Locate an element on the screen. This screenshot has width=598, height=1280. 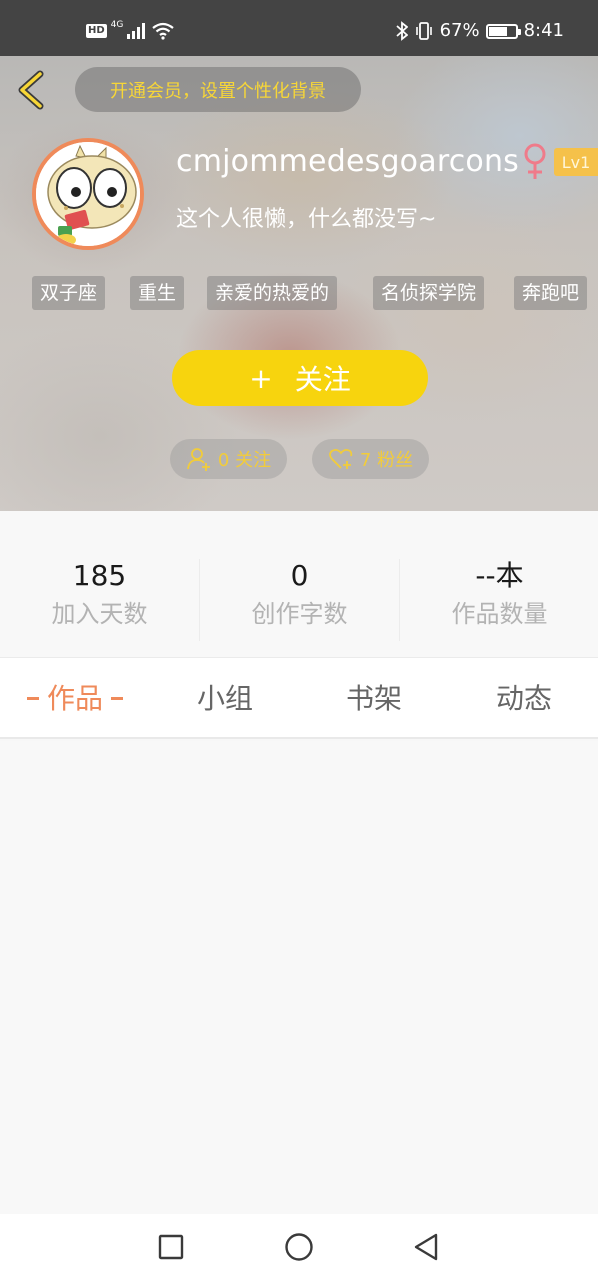
avatar-image is located at coordinates (88, 194).